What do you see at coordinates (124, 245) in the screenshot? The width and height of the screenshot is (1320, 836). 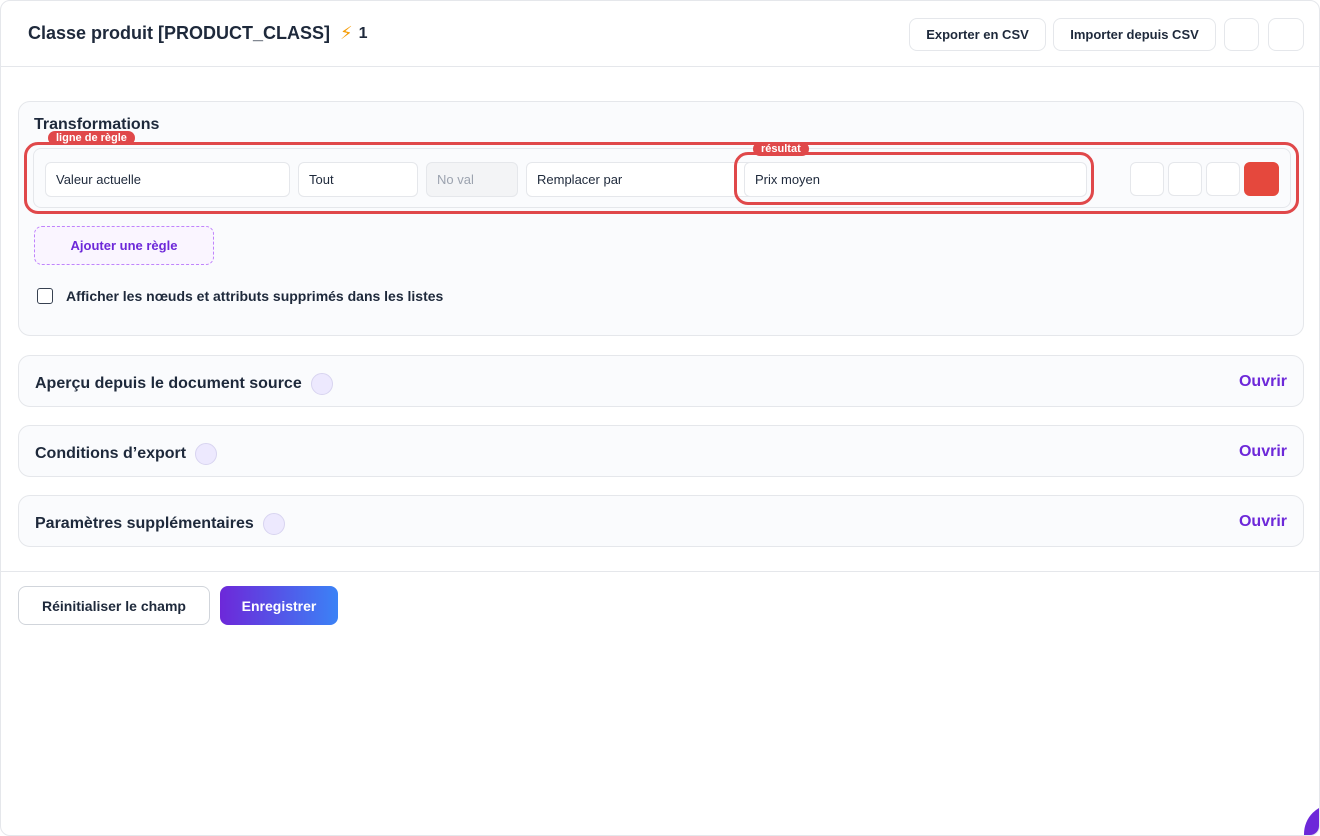 I see `add-rule-button: Ajouter une règle` at bounding box center [124, 245].